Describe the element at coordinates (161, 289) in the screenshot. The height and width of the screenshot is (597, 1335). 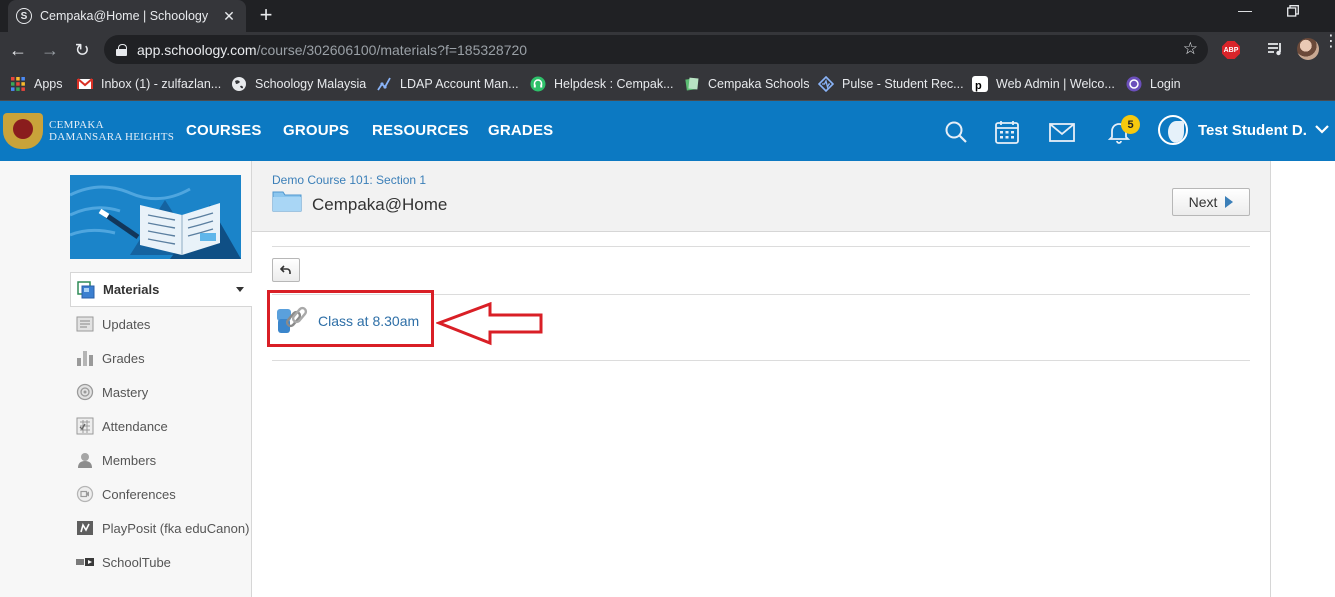
I see `sidebar-item-materials: Materials` at that location.